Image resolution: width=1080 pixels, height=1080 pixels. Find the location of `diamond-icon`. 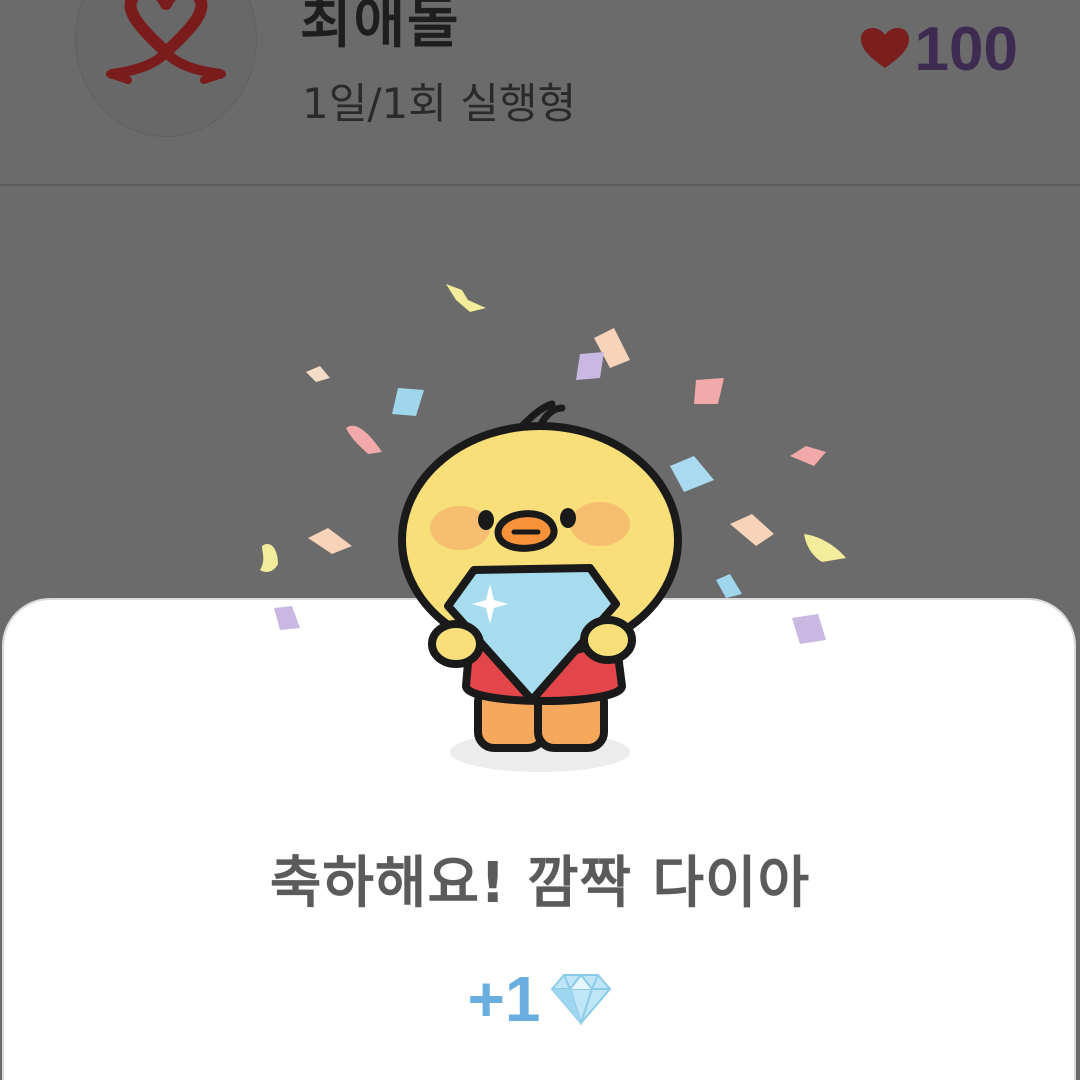

diamond-icon is located at coordinates (581, 999).